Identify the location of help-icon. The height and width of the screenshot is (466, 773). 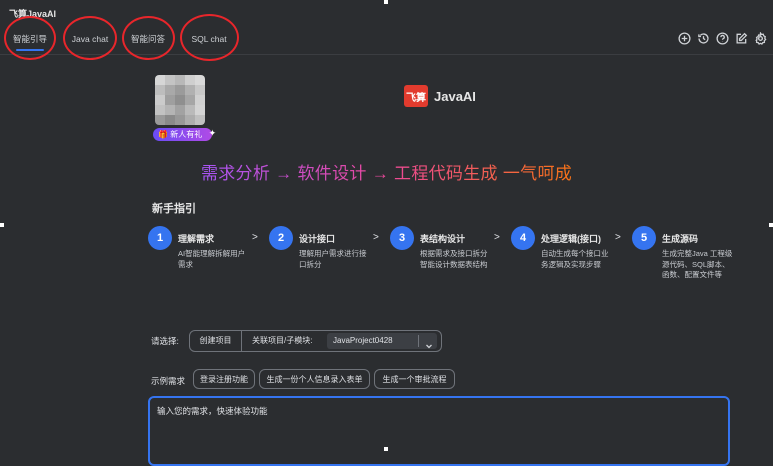
(722, 38).